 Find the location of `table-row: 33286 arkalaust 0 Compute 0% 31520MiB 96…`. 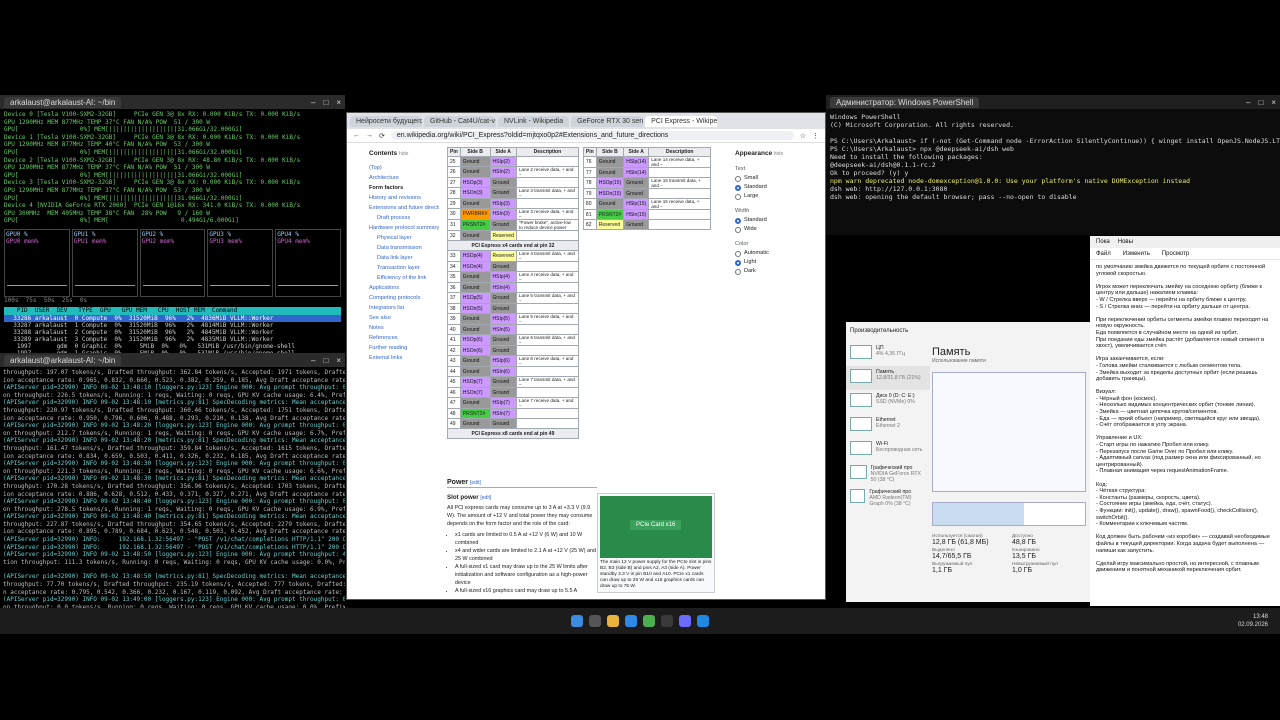

table-row: 33286 arkalaust 0 Compute 0% 31520MiB 96… is located at coordinates (172, 318).